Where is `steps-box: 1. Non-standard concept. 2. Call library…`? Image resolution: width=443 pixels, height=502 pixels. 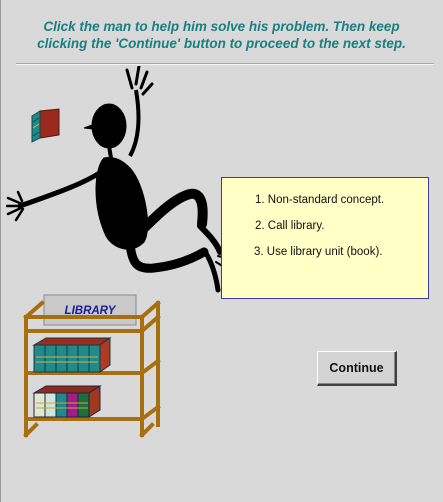 steps-box: 1. Non-standard concept. 2. Call library… is located at coordinates (325, 238).